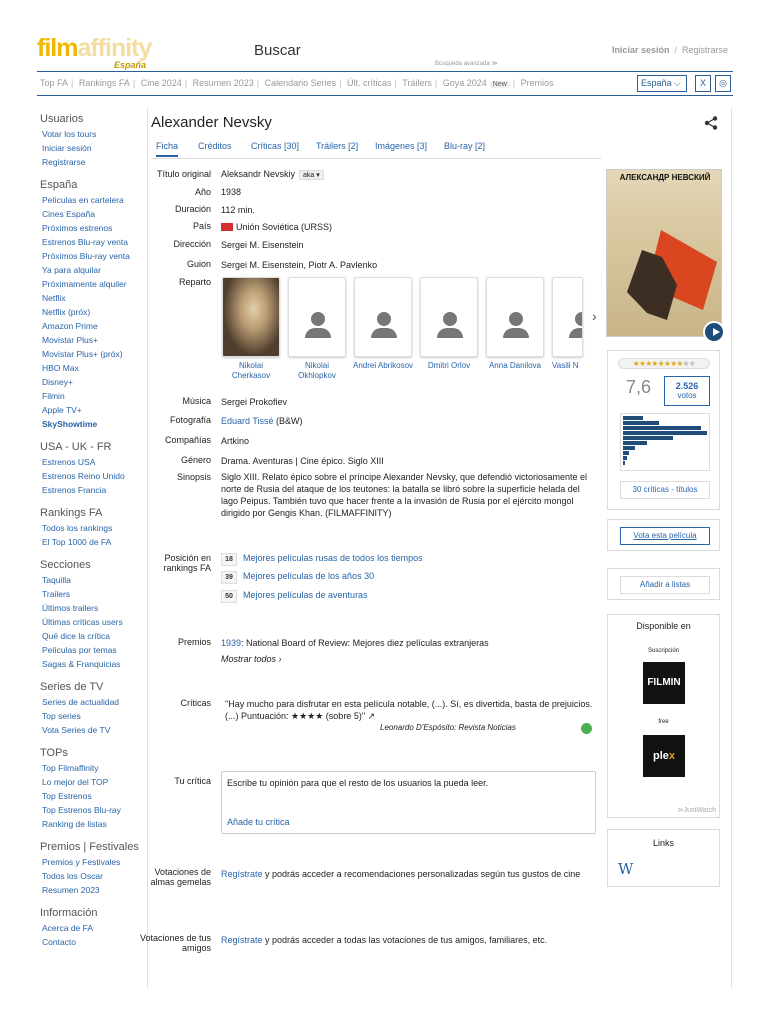 The width and height of the screenshot is (768, 1024). Describe the element at coordinates (711, 123) in the screenshot. I see `share-icon` at that location.